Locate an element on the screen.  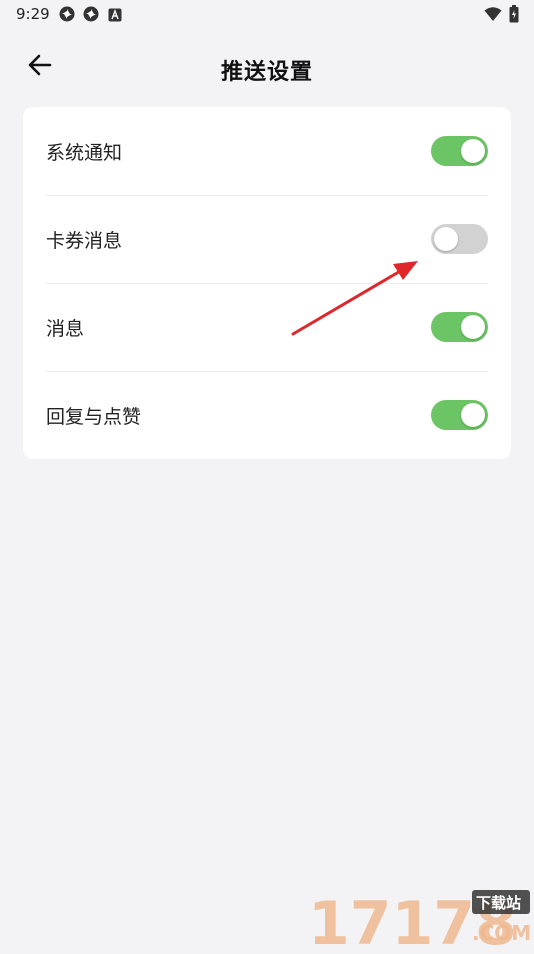
battery-icon is located at coordinates (514, 14).